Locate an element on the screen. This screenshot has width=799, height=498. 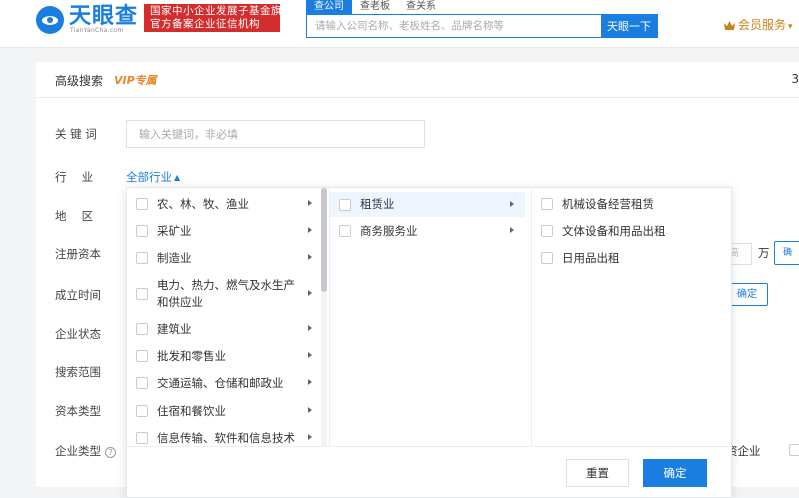
caret-up-icon: ▲ is located at coordinates (177, 177).